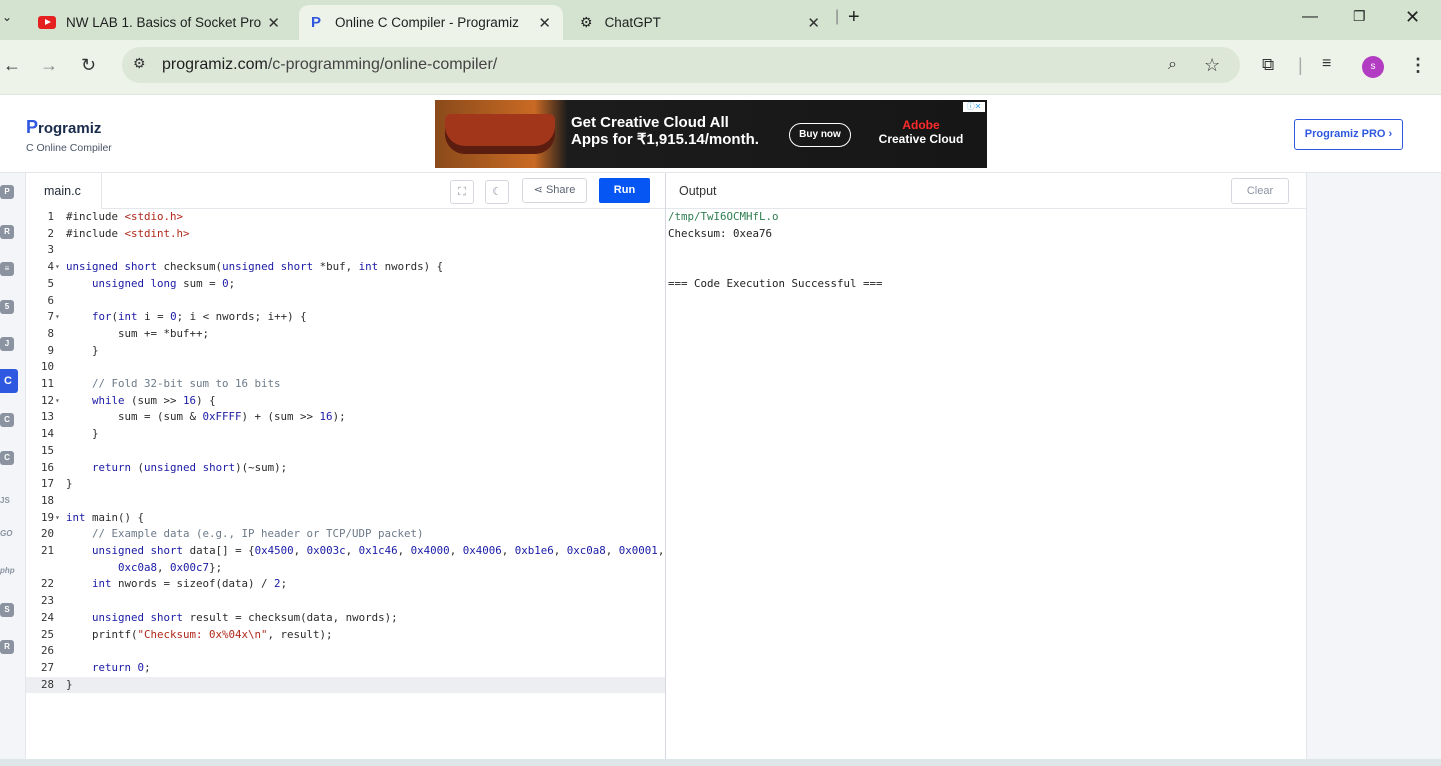  Describe the element at coordinates (698, 191) in the screenshot. I see `output-title: Output` at that location.